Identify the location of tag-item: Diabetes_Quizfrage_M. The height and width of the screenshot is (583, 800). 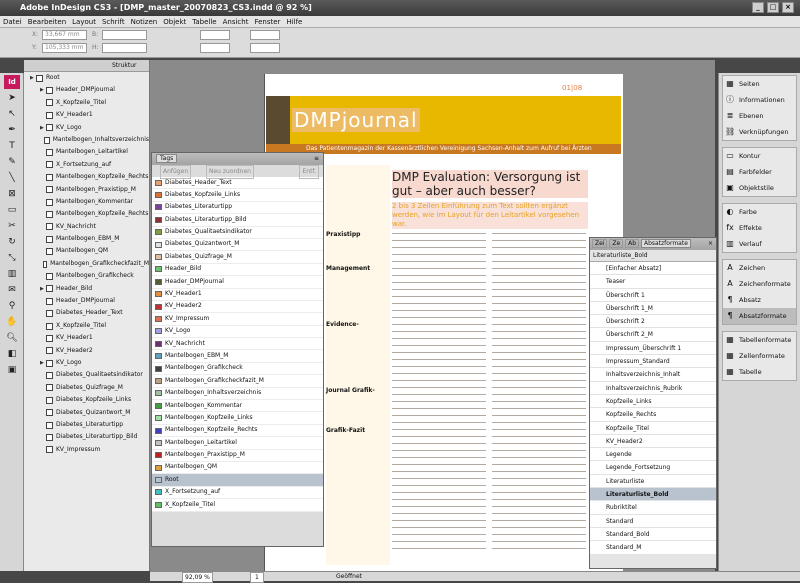
(237, 257).